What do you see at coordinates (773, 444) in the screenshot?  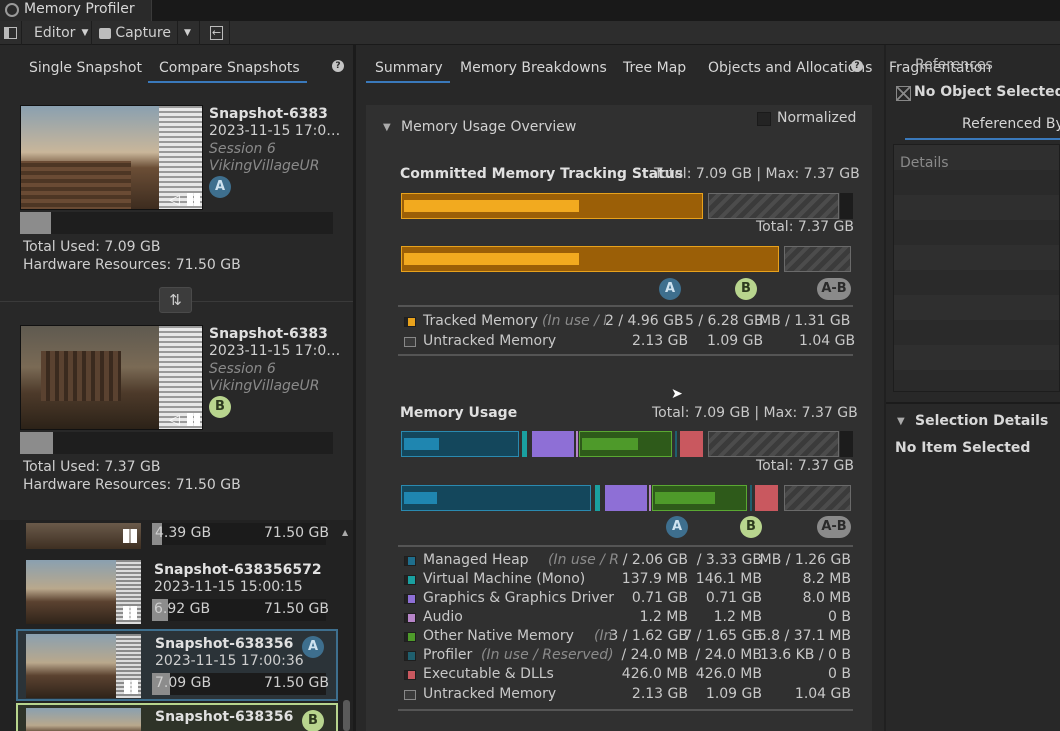 I see `usage-untracked-a` at bounding box center [773, 444].